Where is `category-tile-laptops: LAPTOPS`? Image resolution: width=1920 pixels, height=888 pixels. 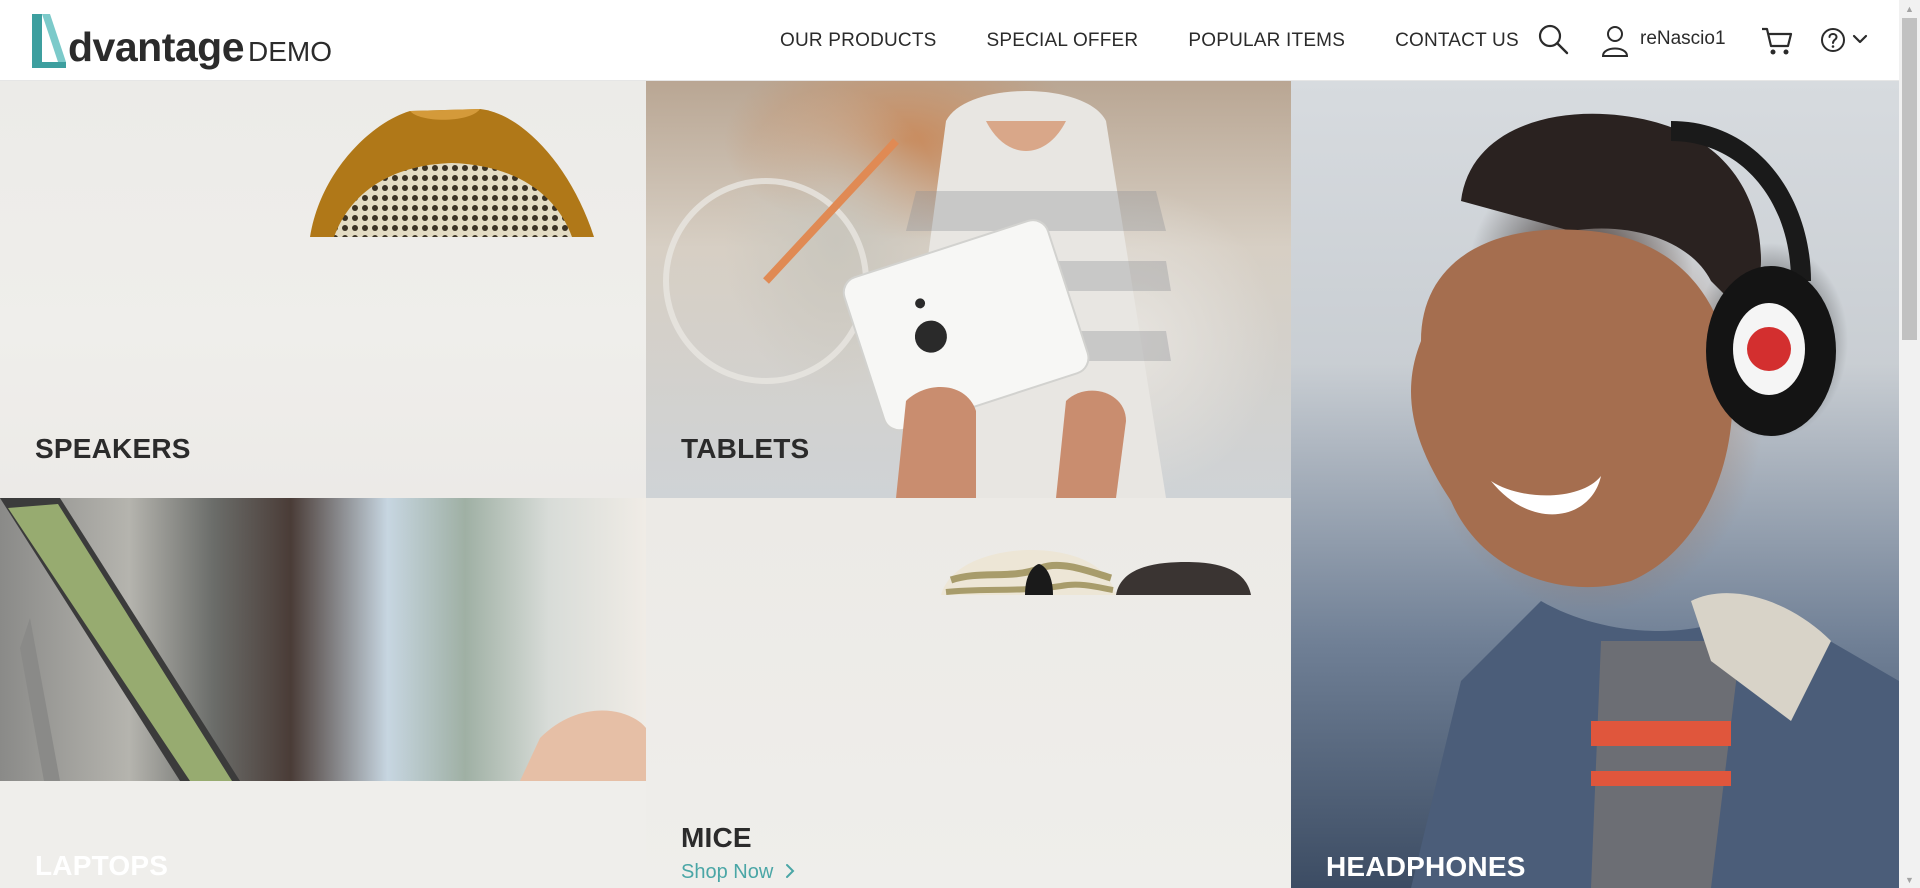
category-tile-laptops: LAPTOPS is located at coordinates (323, 693).